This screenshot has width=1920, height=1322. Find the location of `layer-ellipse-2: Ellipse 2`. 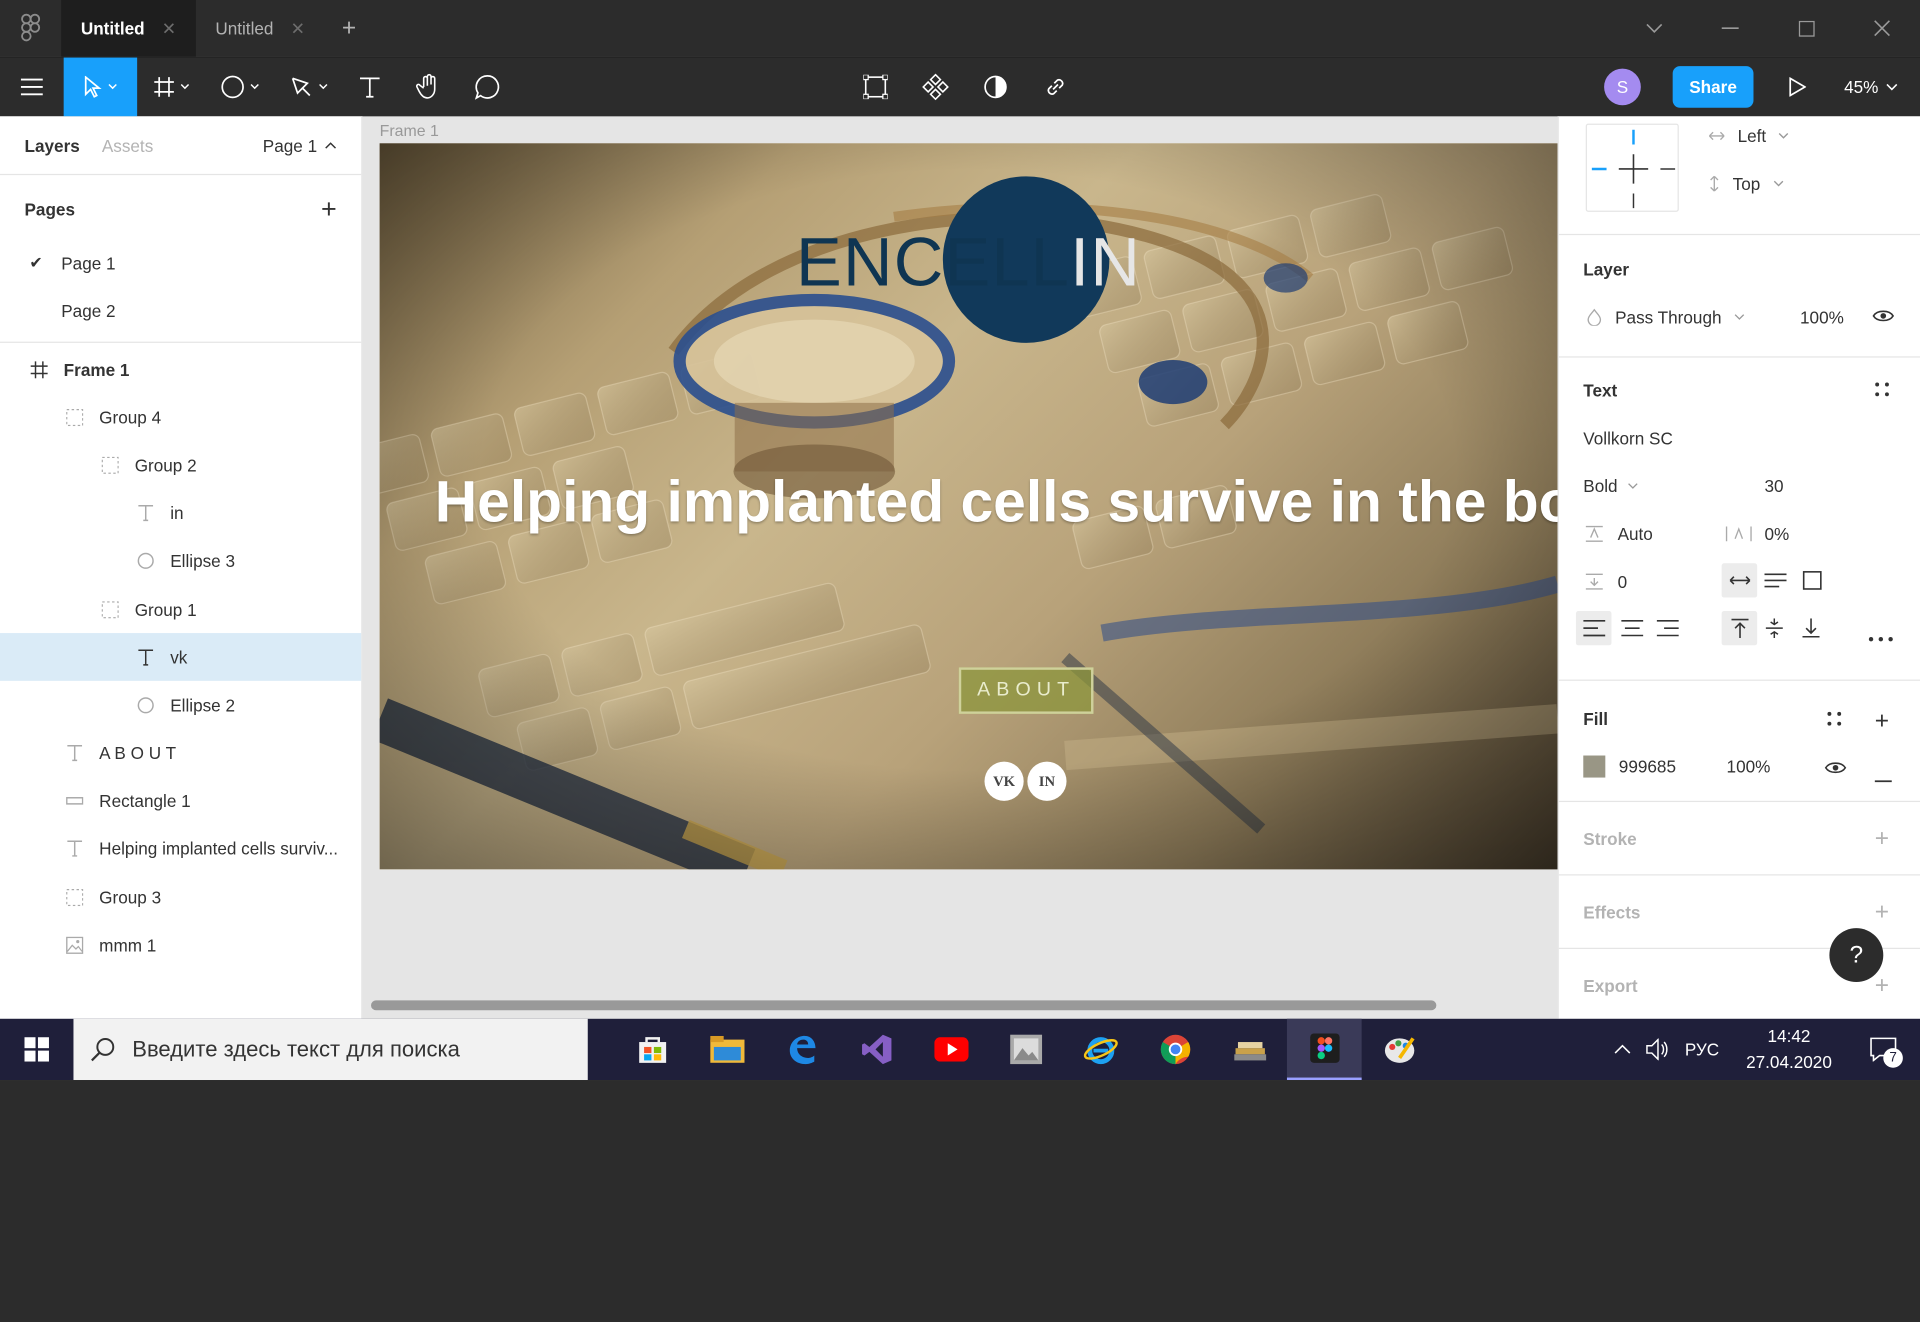

layer-ellipse-2: Ellipse 2 is located at coordinates (180, 705).